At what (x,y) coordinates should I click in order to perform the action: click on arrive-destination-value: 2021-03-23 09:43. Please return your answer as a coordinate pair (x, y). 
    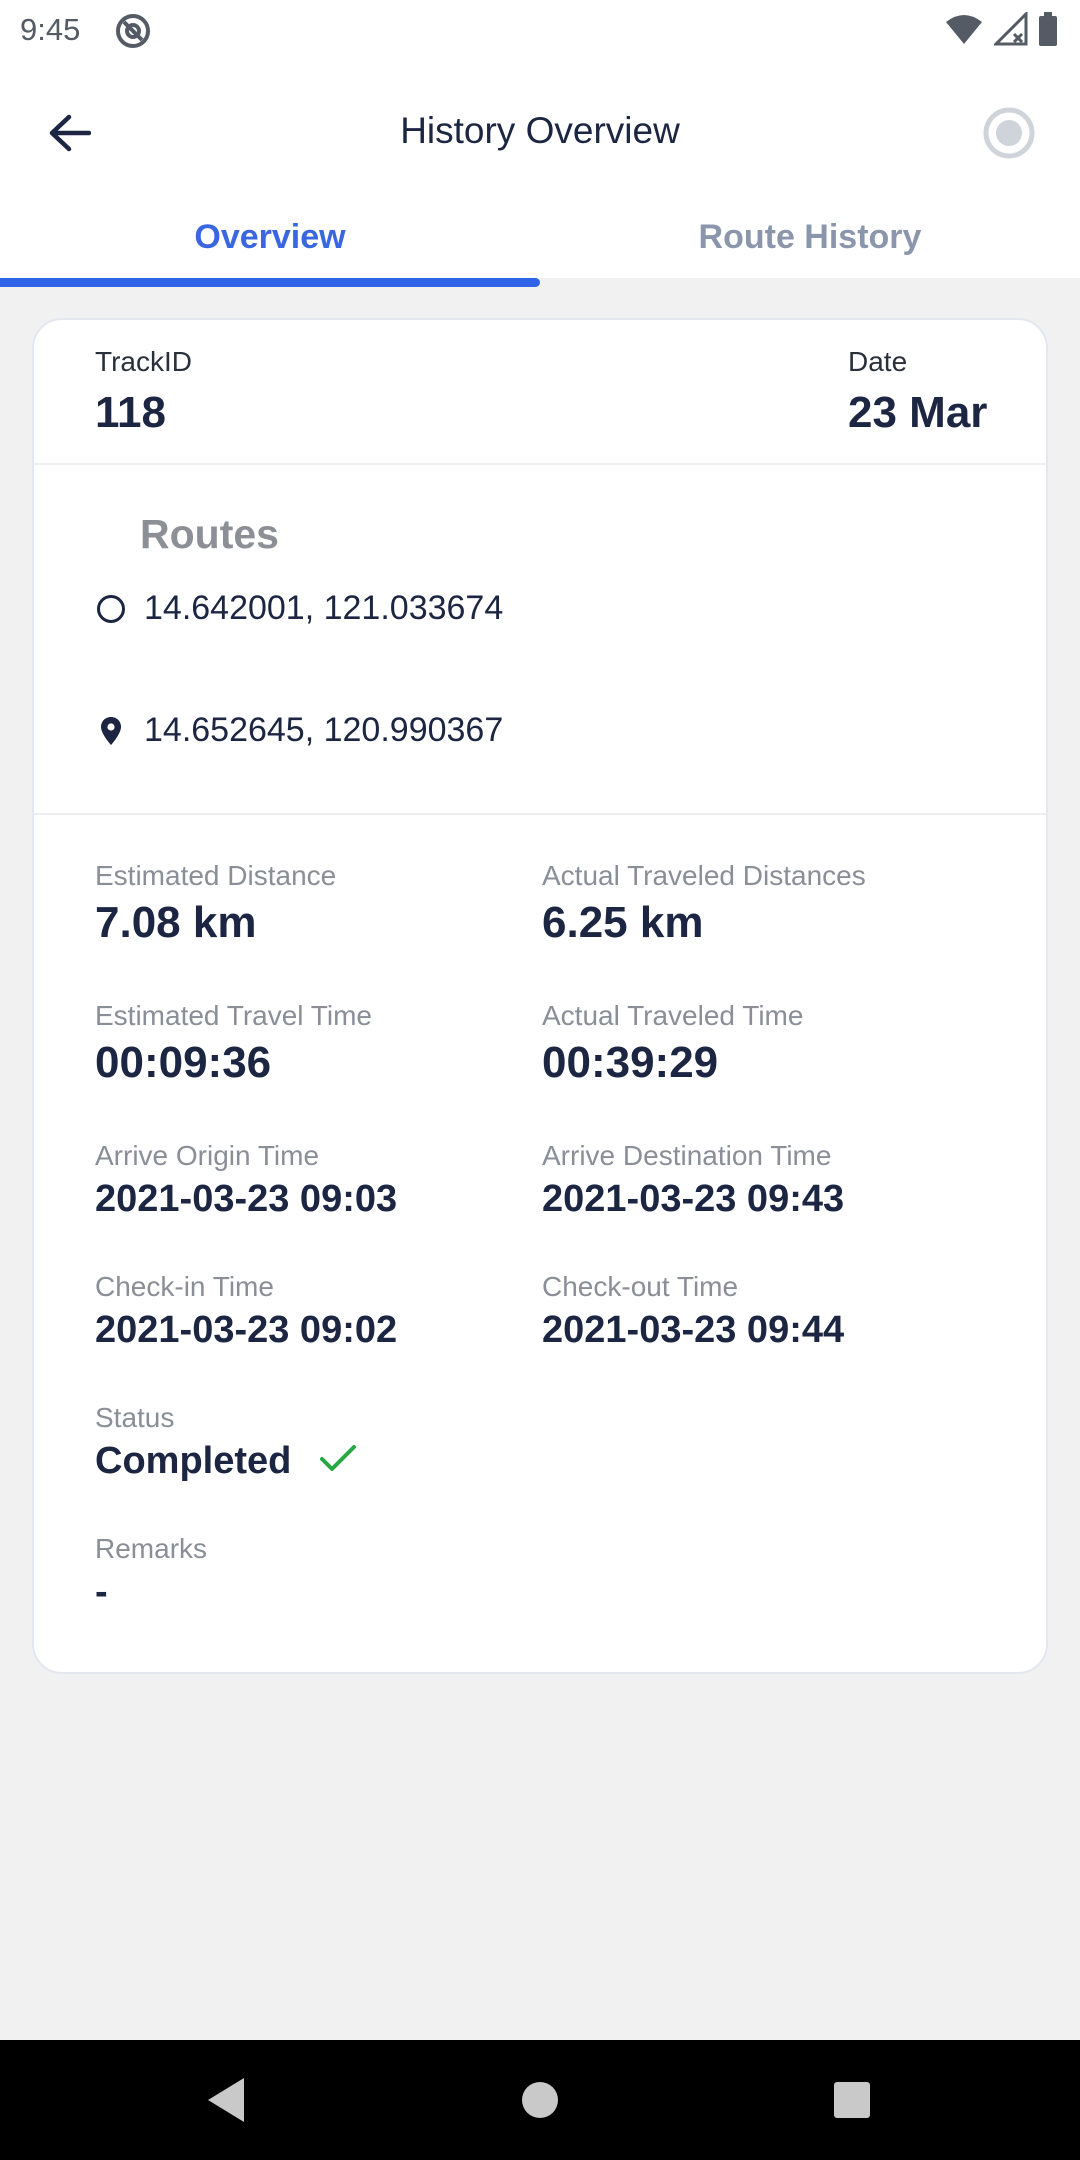
    Looking at the image, I should click on (693, 1199).